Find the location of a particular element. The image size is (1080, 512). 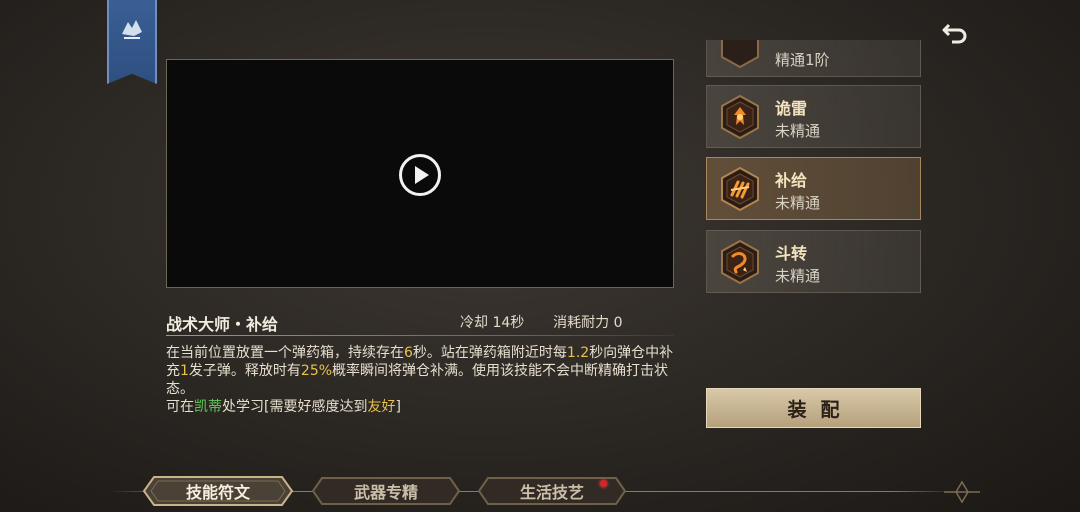

reversal-icon is located at coordinates (740, 262).